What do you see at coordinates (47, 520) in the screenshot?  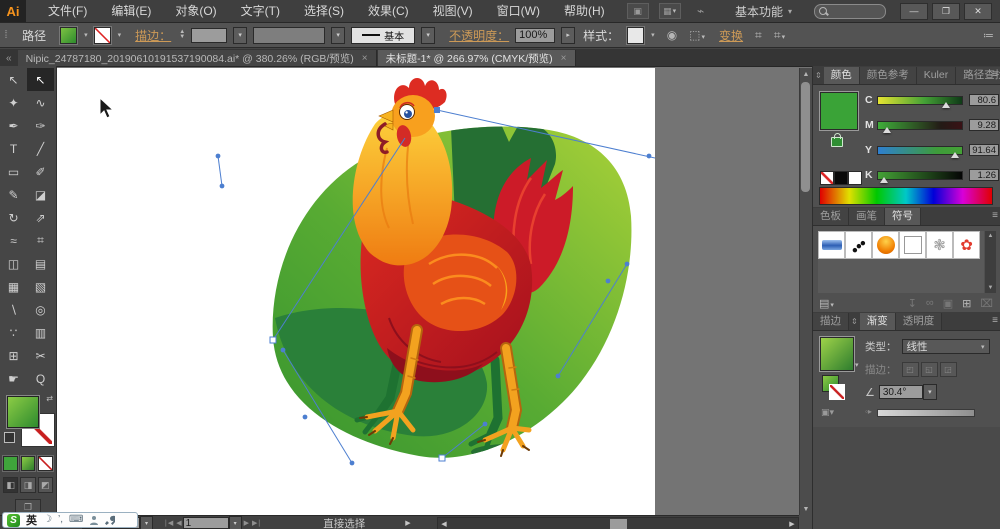 I see `fullwidth-toggle-icon: ☽` at bounding box center [47, 520].